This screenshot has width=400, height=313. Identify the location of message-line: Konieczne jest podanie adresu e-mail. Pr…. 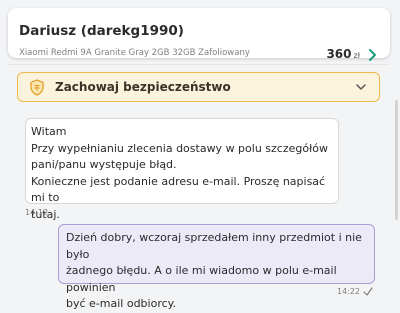
(178, 189).